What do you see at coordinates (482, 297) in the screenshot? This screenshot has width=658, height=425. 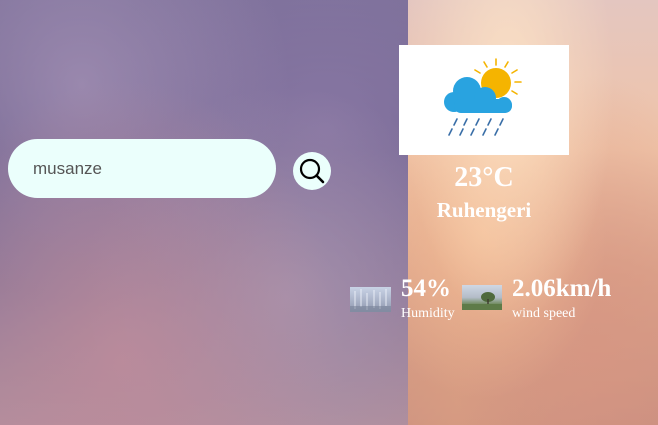 I see `wind-image` at bounding box center [482, 297].